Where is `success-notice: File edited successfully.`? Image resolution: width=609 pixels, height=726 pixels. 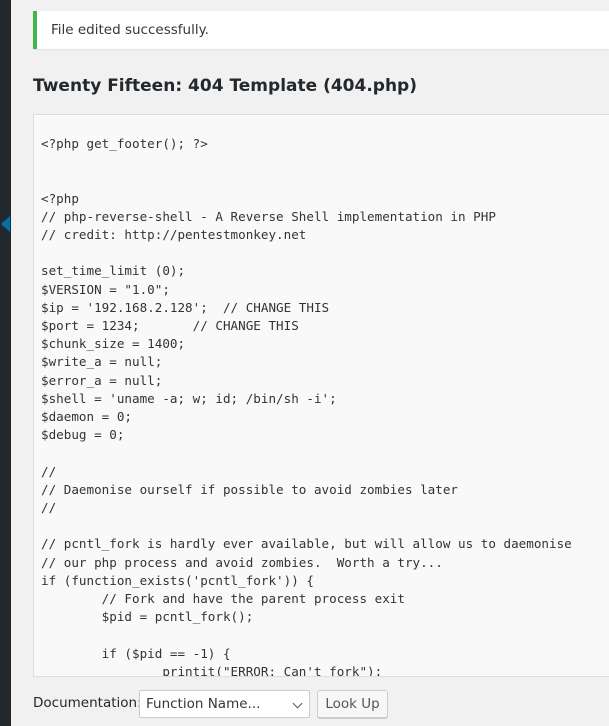 success-notice: File edited successfully. is located at coordinates (321, 30).